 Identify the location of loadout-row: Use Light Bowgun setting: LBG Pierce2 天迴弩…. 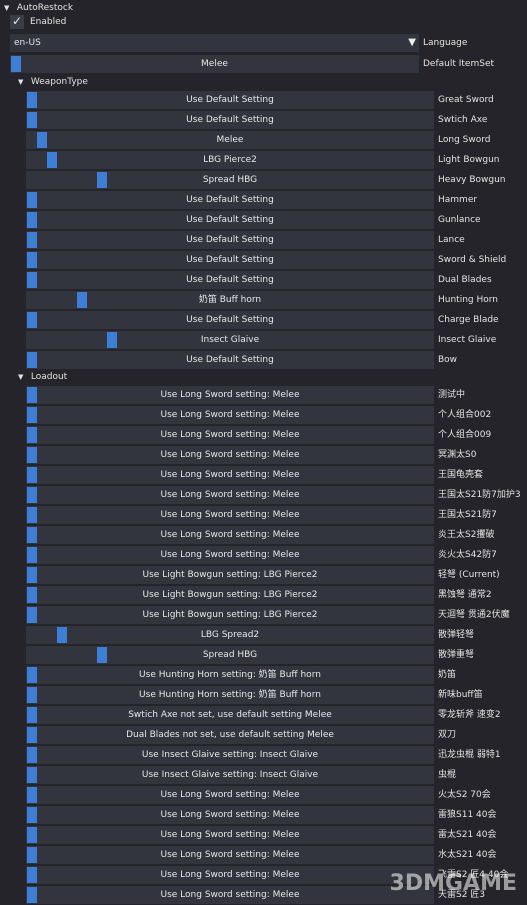
(263, 615).